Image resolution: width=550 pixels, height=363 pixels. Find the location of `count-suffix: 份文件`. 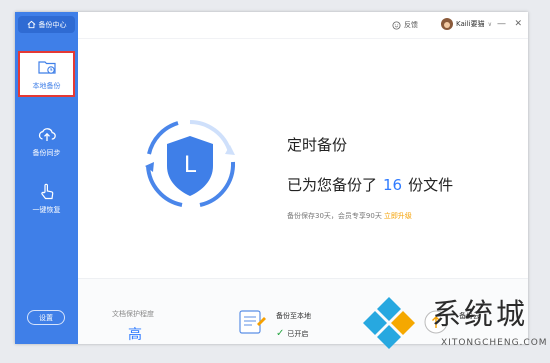

count-suffix: 份文件 is located at coordinates (431, 185).